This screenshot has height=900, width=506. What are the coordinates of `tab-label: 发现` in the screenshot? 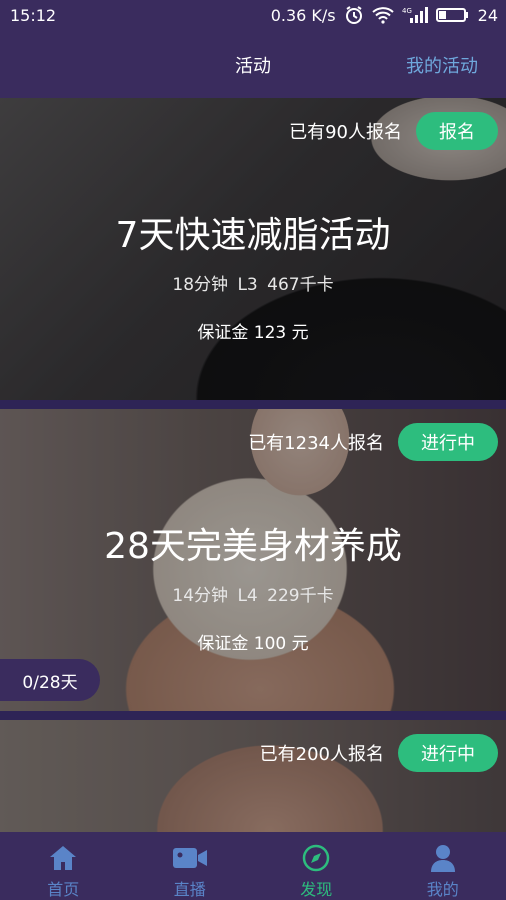 It's located at (316, 889).